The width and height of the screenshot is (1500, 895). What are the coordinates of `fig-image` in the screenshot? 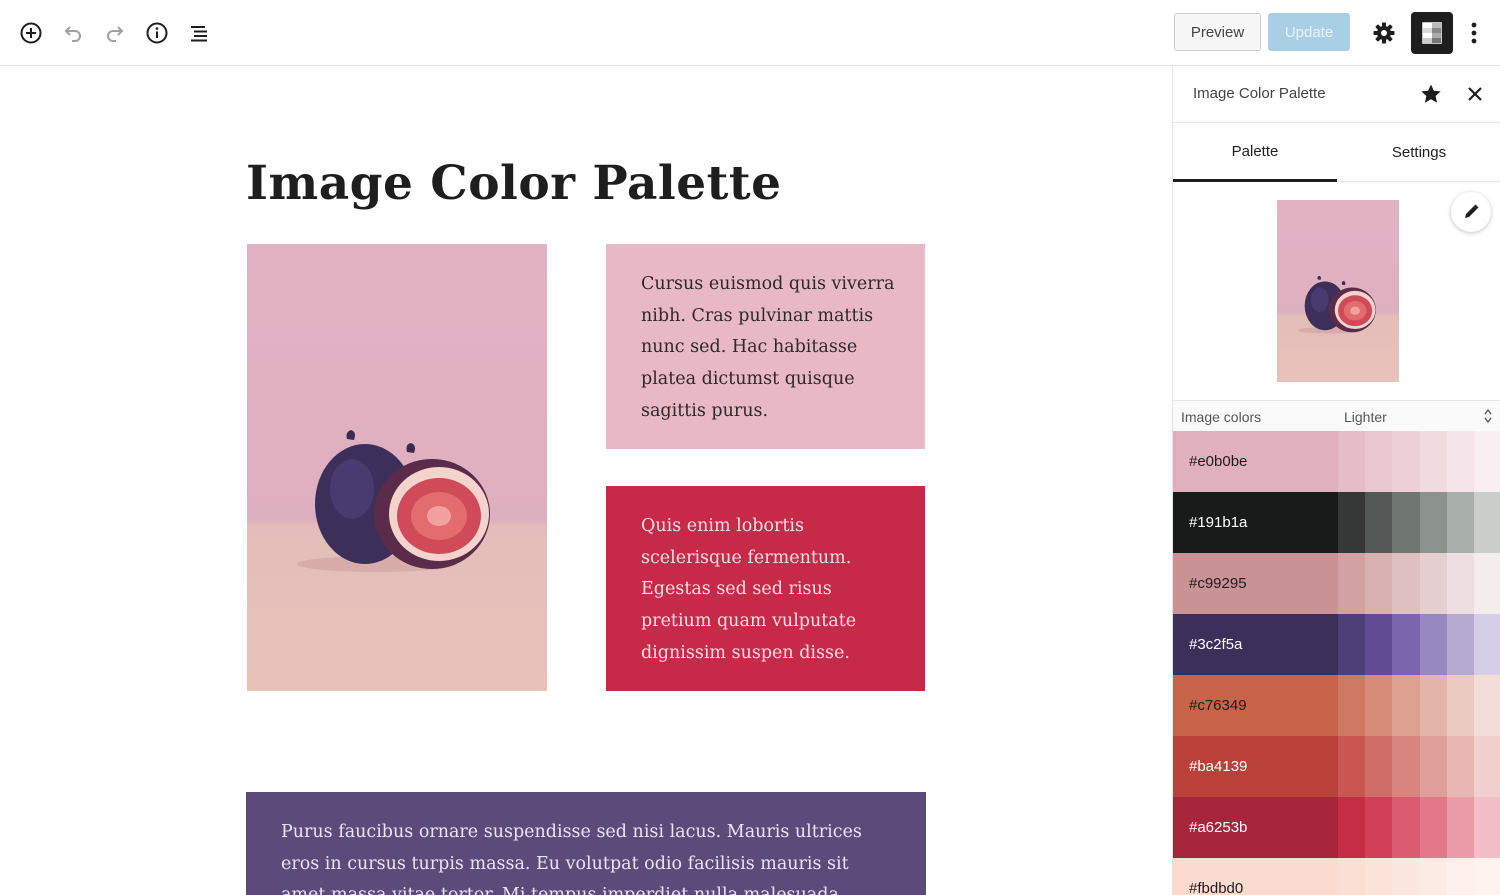 It's located at (397, 467).